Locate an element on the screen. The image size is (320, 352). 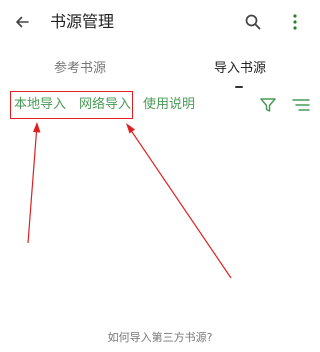
filter-icon is located at coordinates (268, 105).